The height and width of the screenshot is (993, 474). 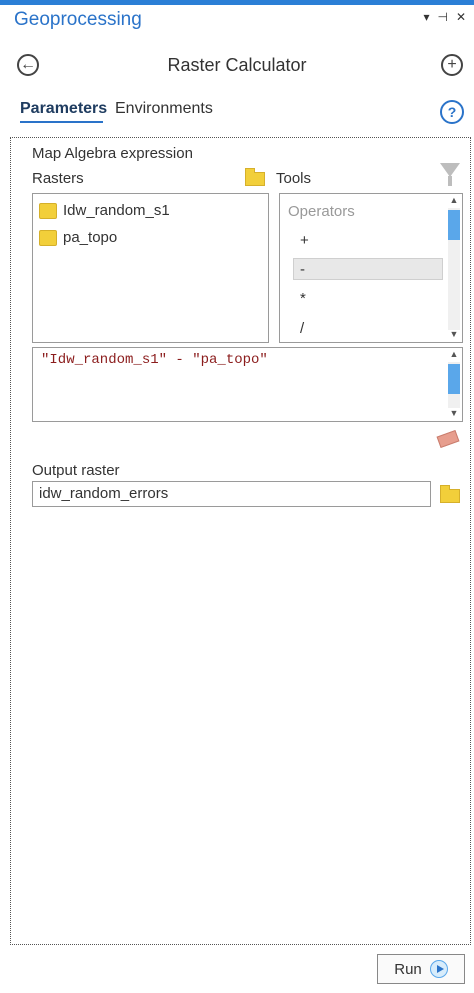 I want to click on operators-header: Operators, so click(x=321, y=211).